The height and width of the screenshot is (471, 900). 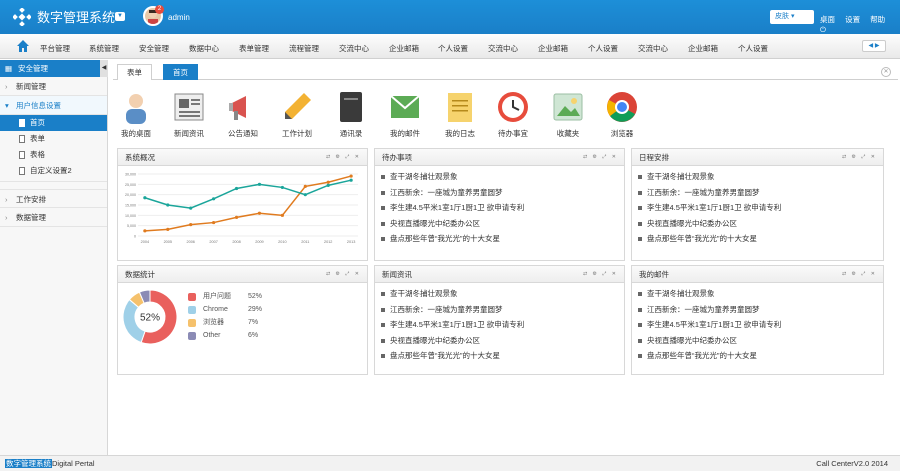 I want to click on quick-launch-megaphone: 公告通知, so click(x=243, y=114).